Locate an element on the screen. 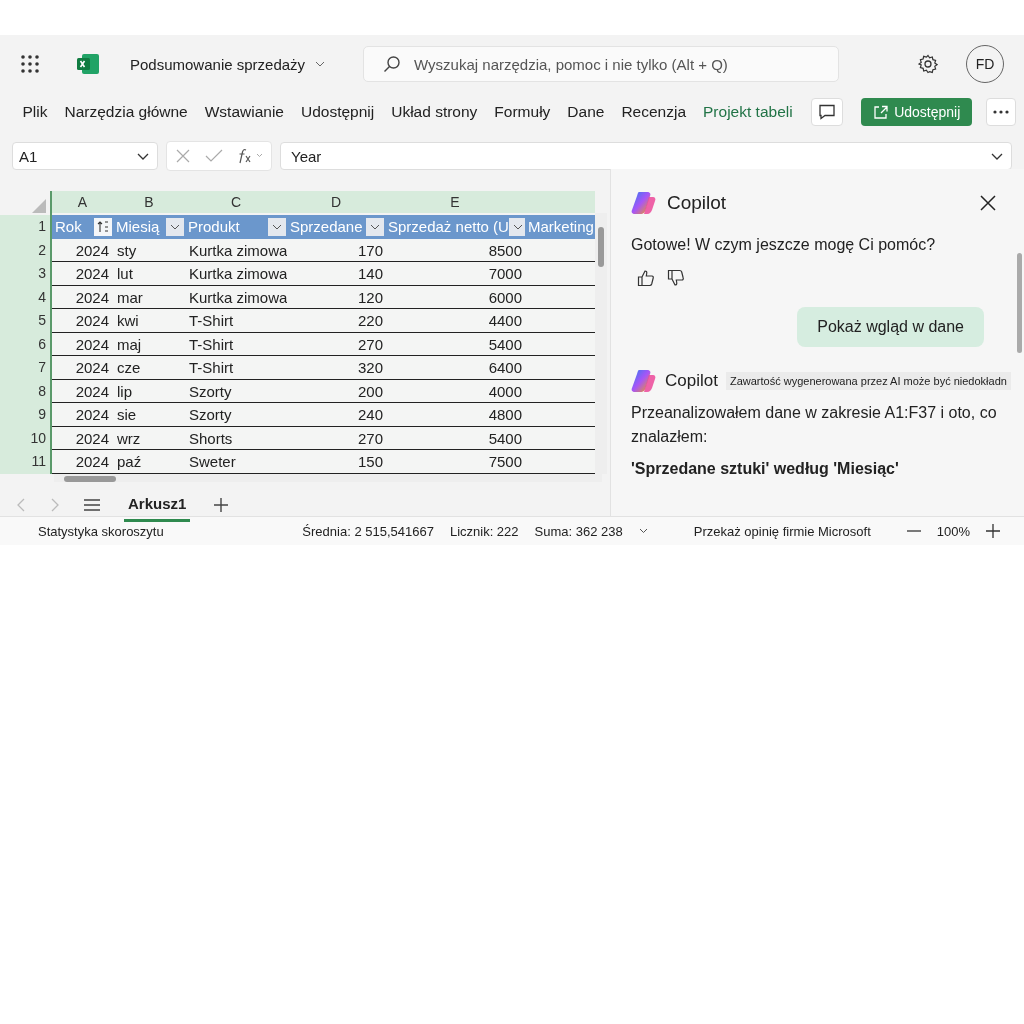 Image resolution: width=1024 pixels, height=1024 pixels. ribbon-tab: Narzędzia główne is located at coordinates (126, 112).